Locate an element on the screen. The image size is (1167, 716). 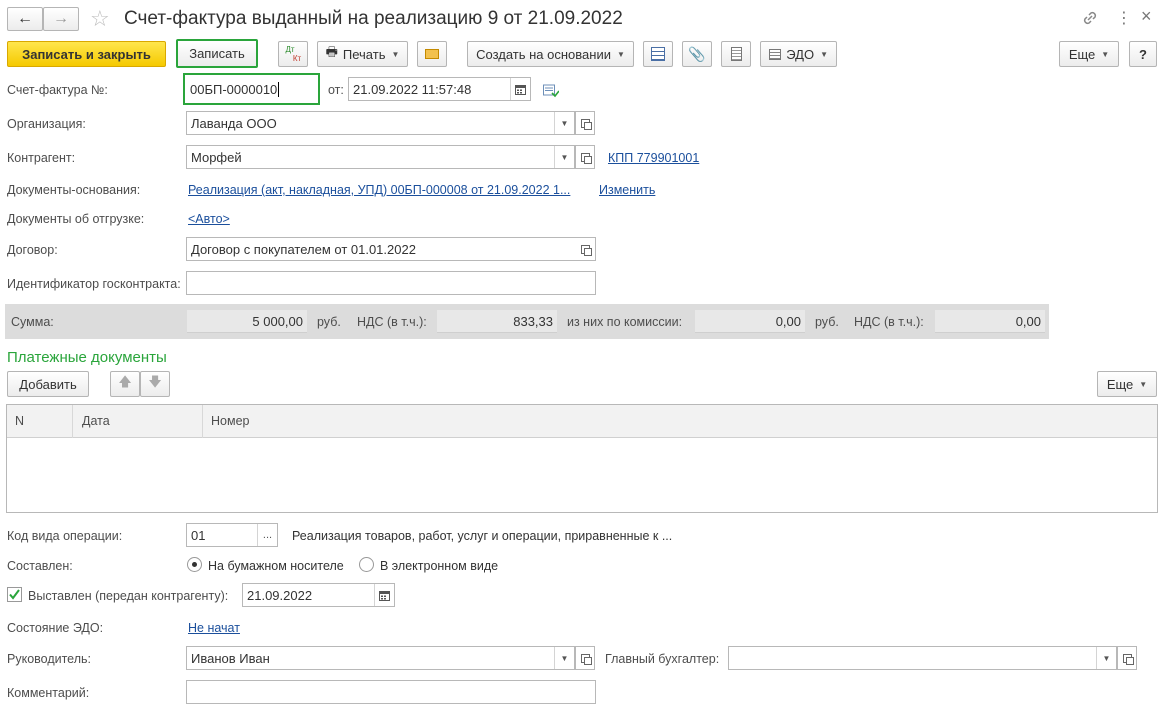
arrow-up-icon: 🡅 is located at coordinates (125, 381).